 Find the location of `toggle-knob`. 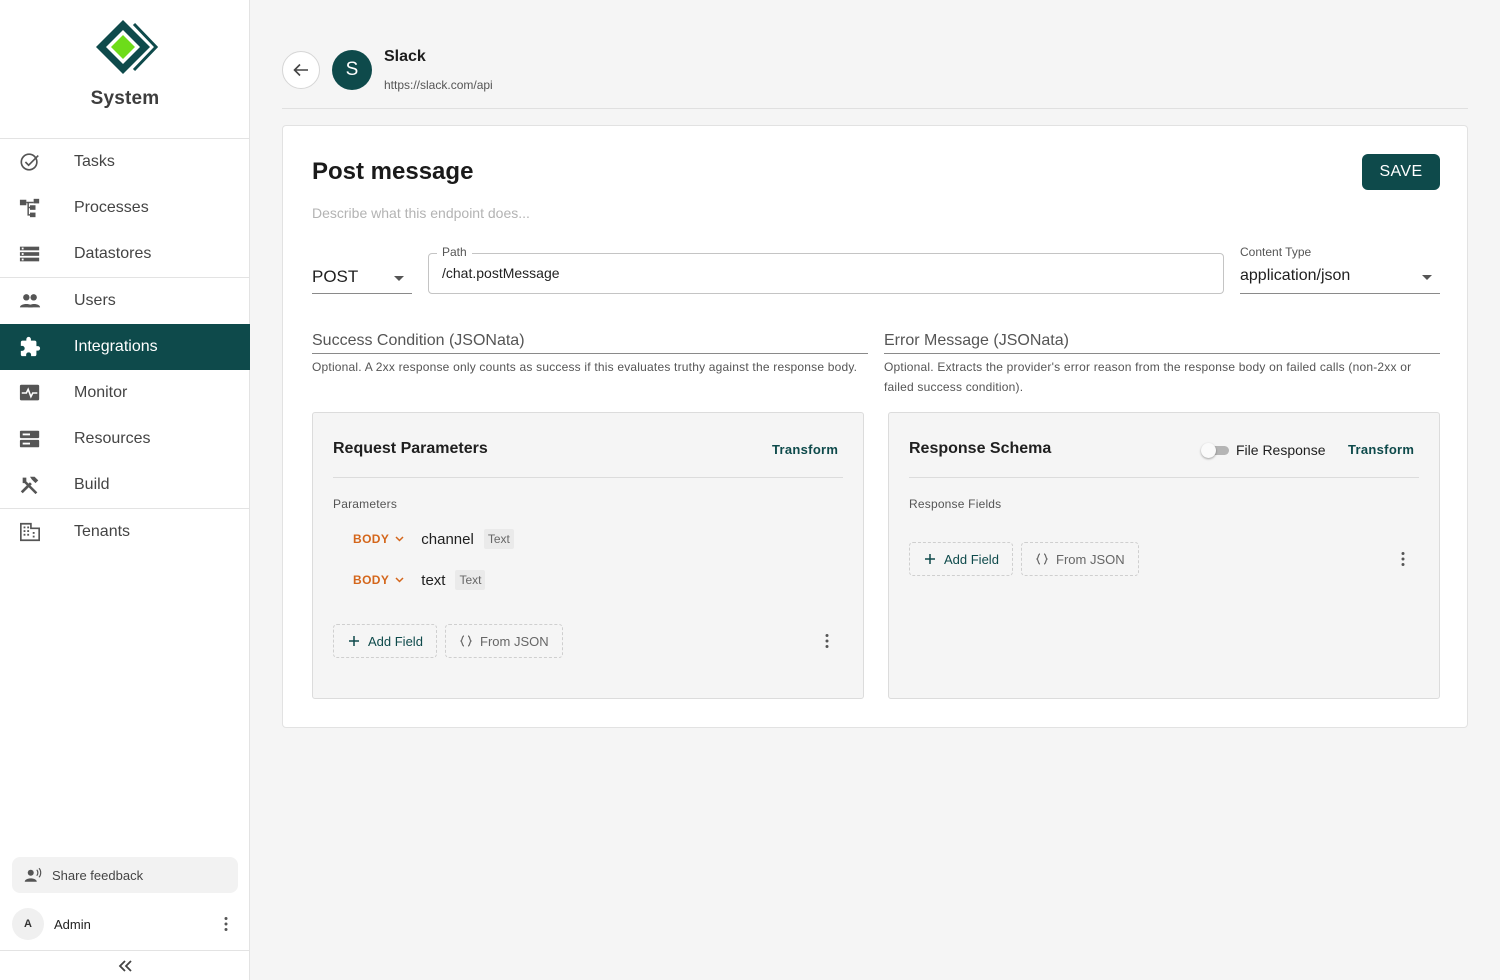

toggle-knob is located at coordinates (1208, 450).